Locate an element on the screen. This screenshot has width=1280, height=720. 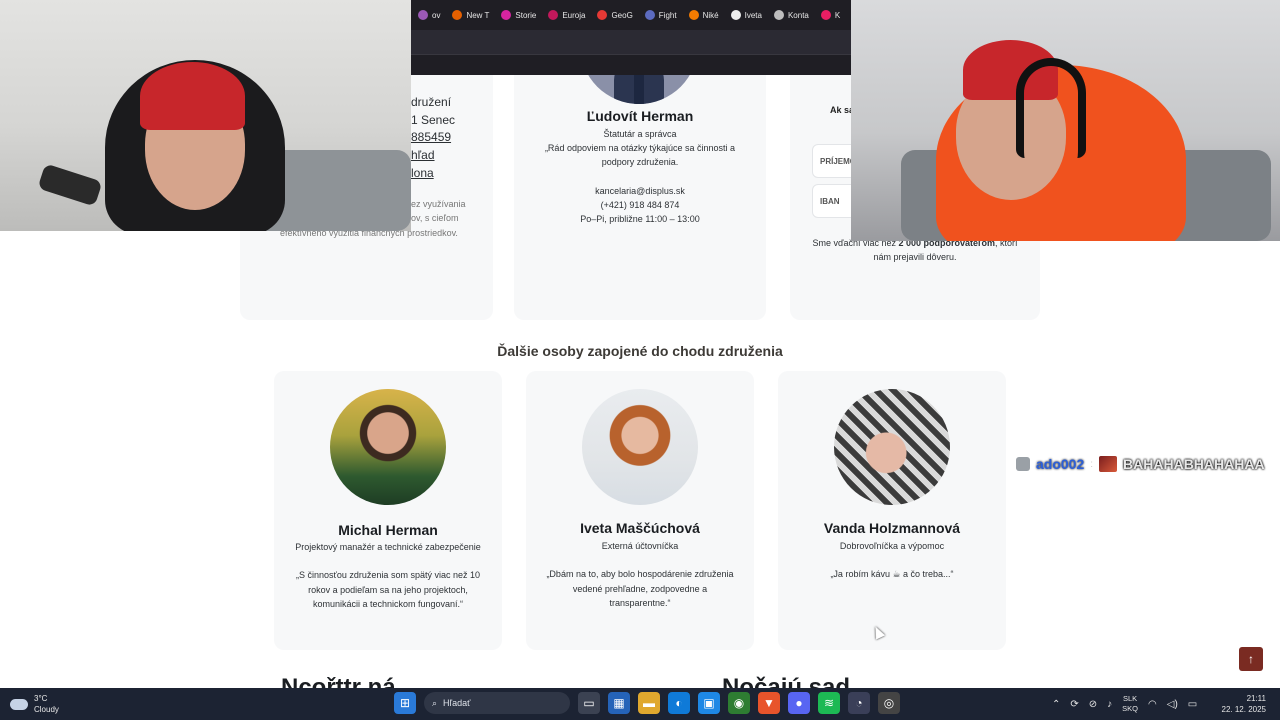
wifi-icon: ◠ is located at coordinates (1152, 704).